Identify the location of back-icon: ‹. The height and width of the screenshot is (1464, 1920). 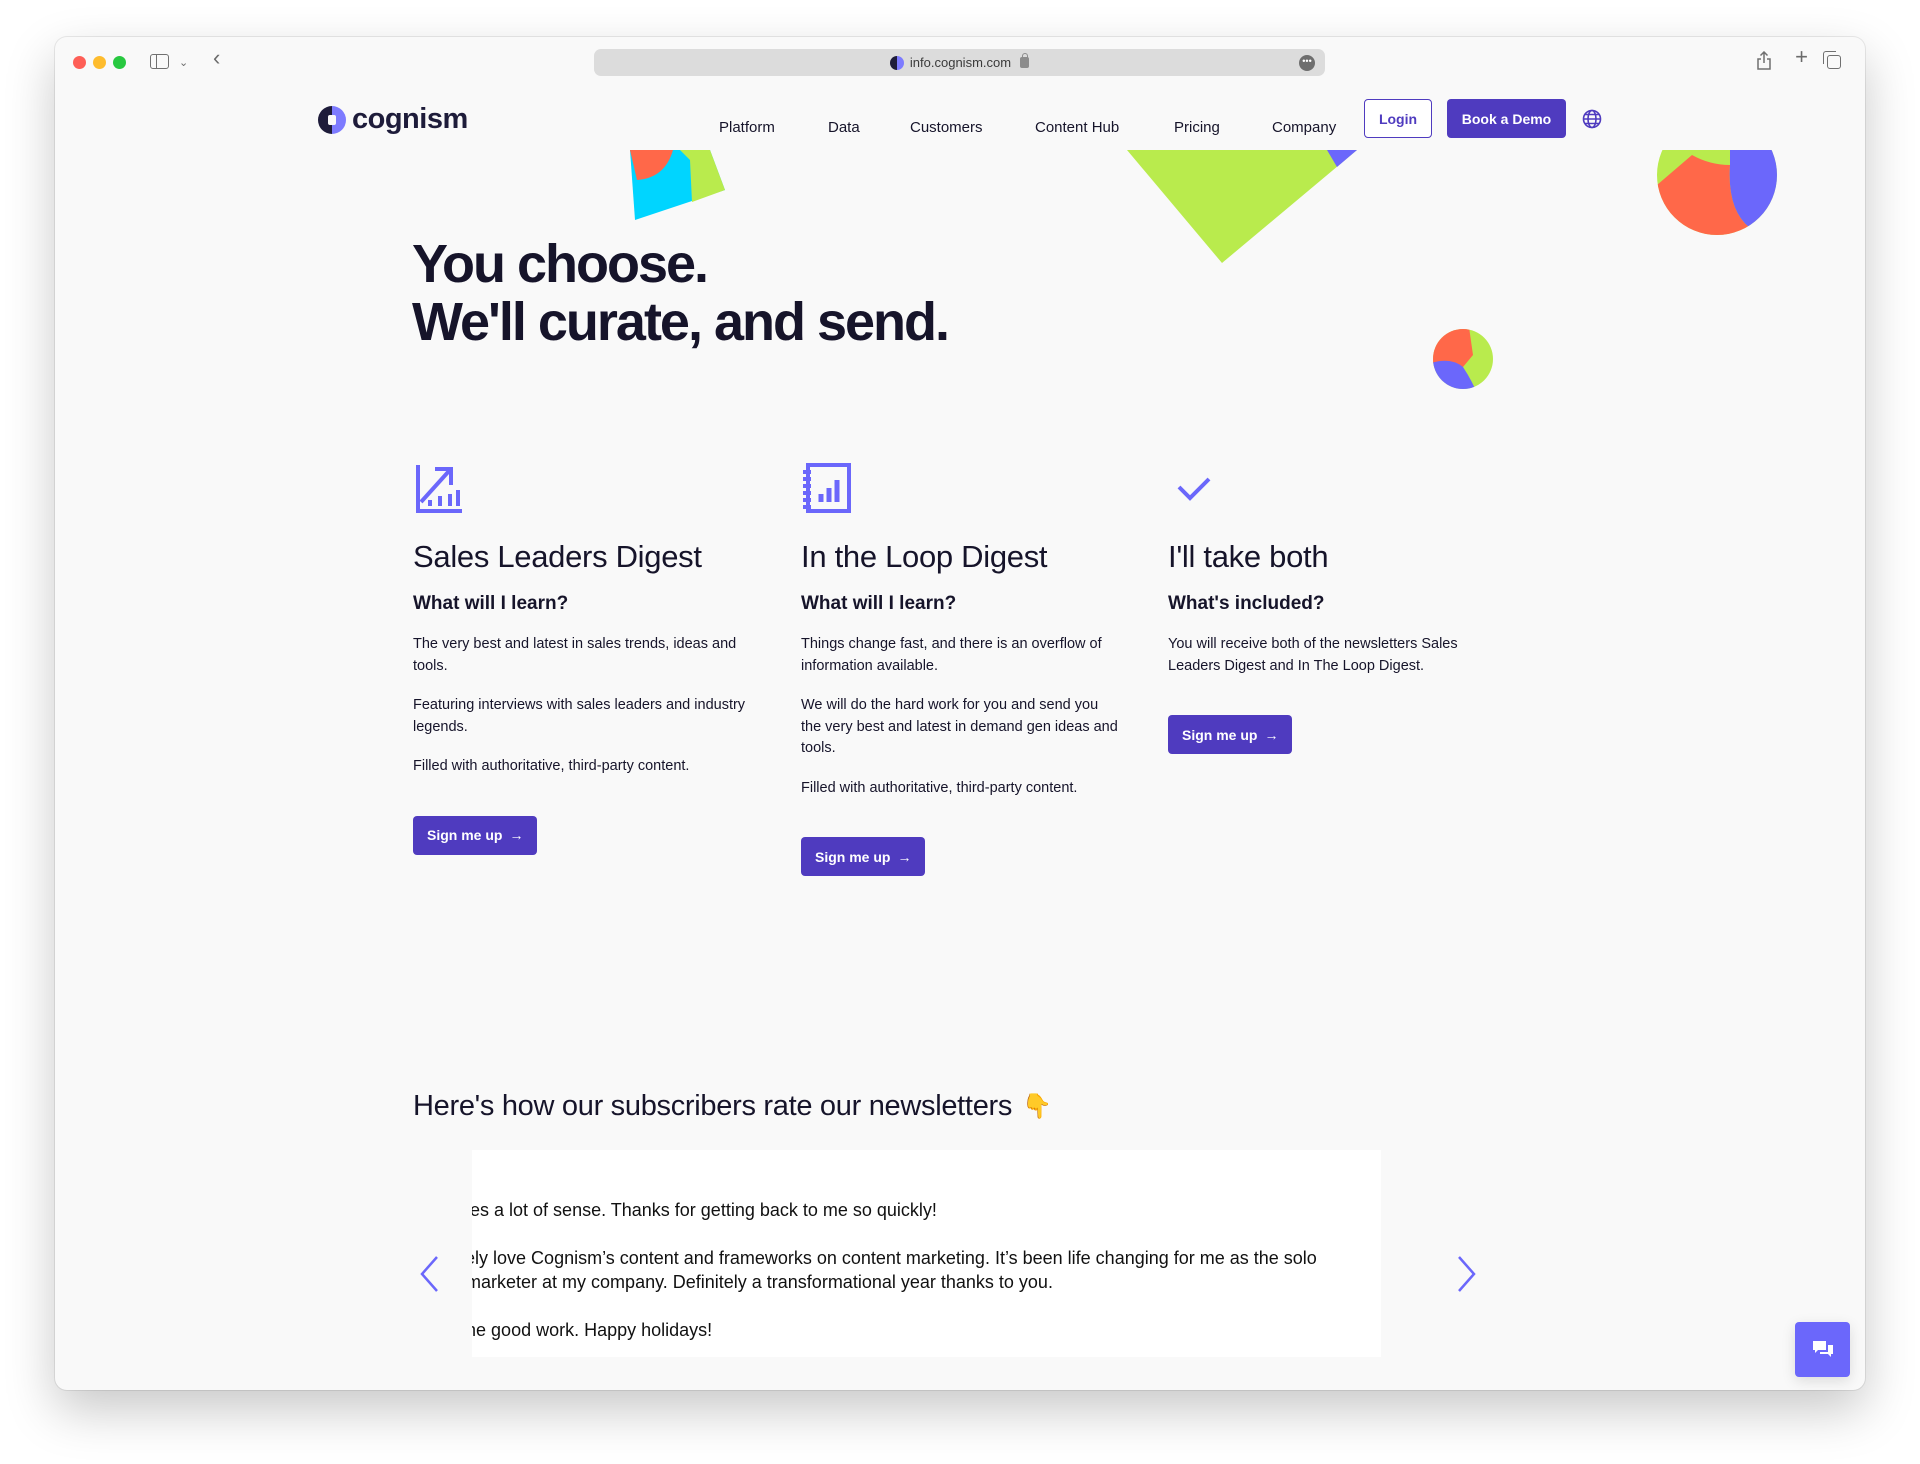
(216, 58).